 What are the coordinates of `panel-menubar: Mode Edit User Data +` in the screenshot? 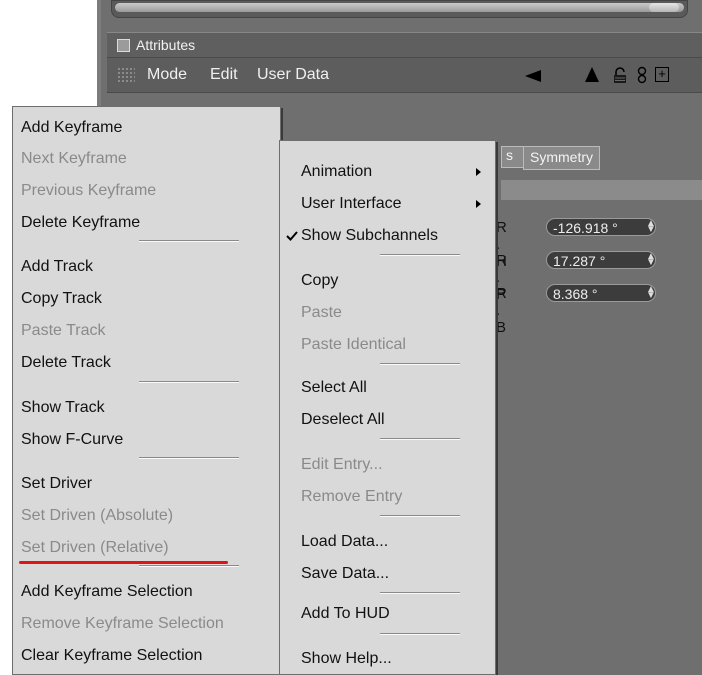 It's located at (404, 75).